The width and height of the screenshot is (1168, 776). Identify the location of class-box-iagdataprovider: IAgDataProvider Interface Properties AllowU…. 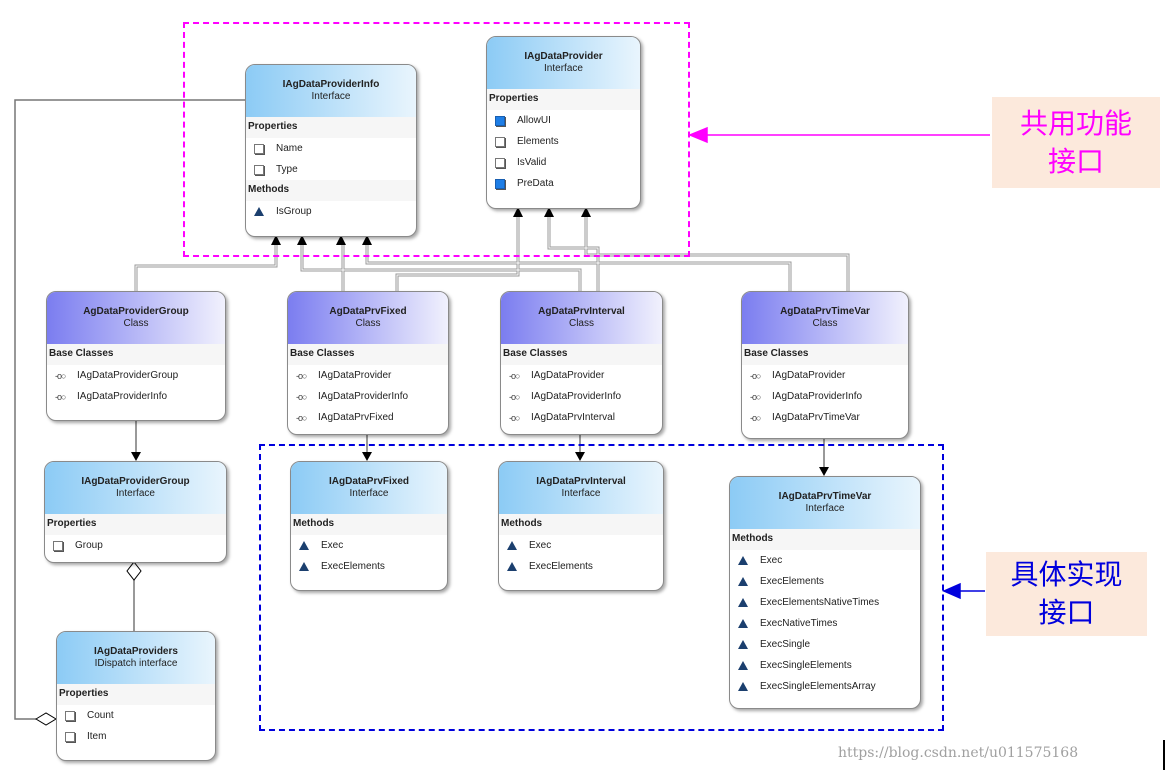
(563, 122).